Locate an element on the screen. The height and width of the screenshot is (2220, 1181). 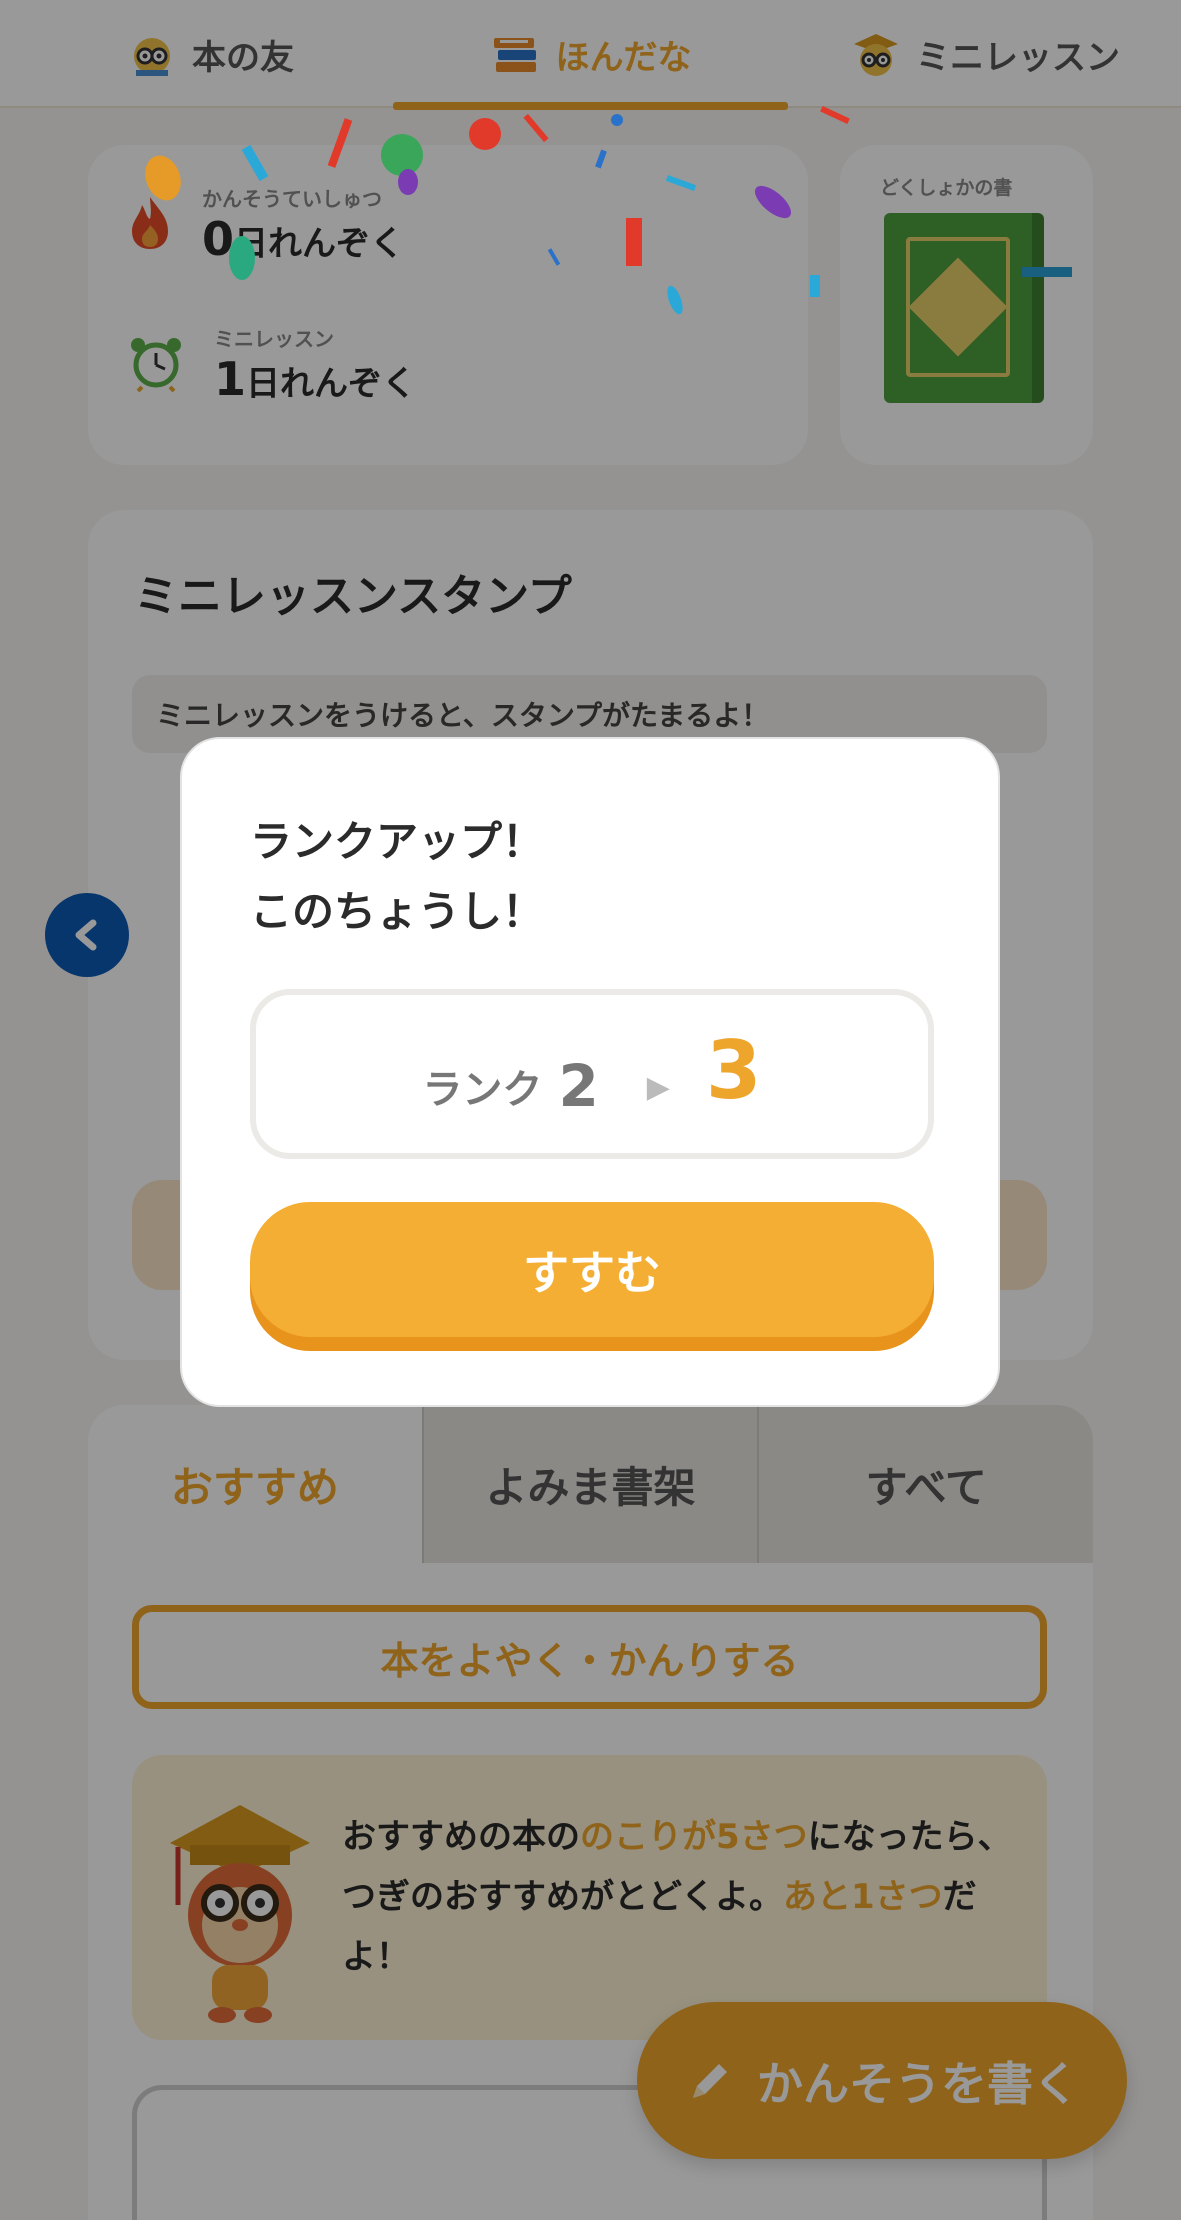
rank-change-box: ランク 2 ▶ 3 is located at coordinates (592, 1074).